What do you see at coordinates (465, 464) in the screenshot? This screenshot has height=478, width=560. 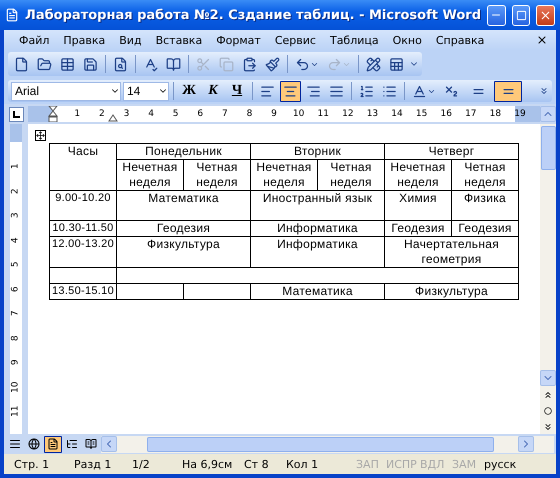 I see `status-text: ЗАМ` at bounding box center [465, 464].